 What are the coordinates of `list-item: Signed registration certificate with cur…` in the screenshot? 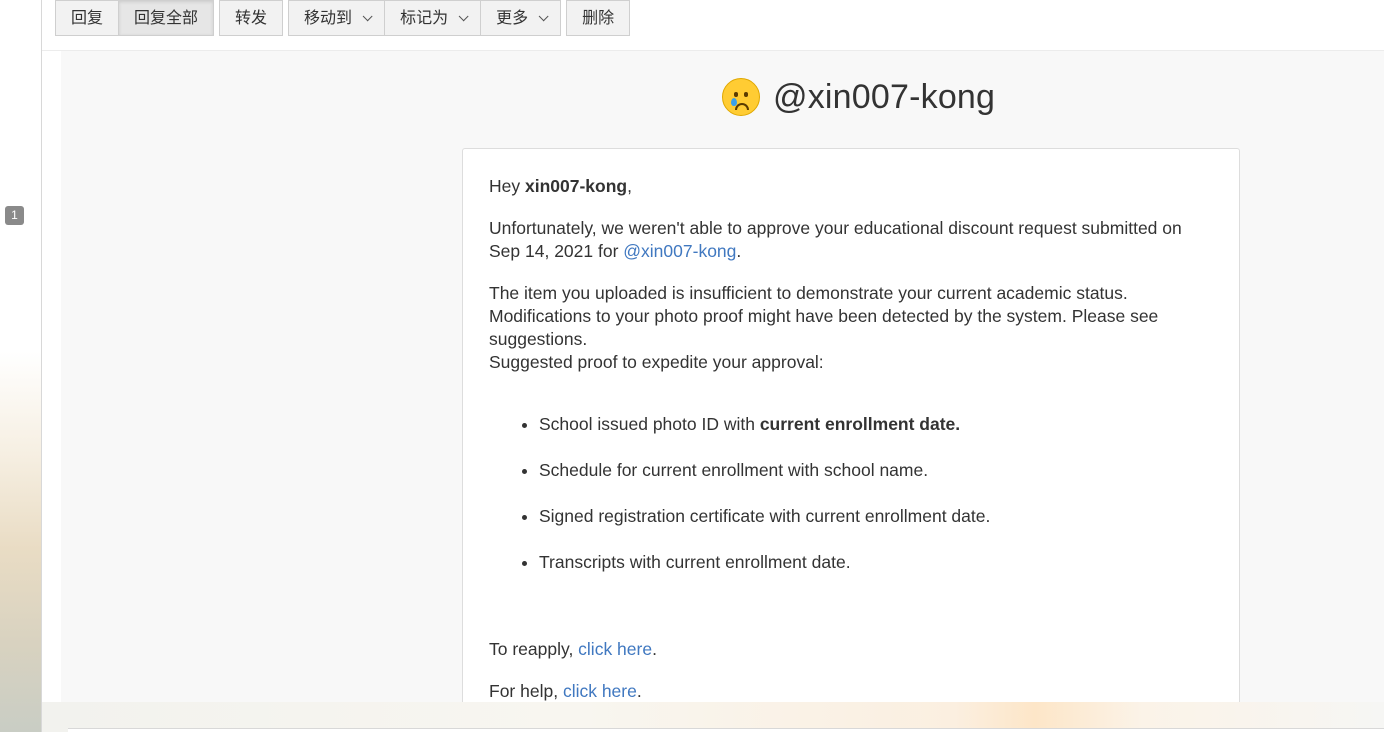 It's located at (876, 516).